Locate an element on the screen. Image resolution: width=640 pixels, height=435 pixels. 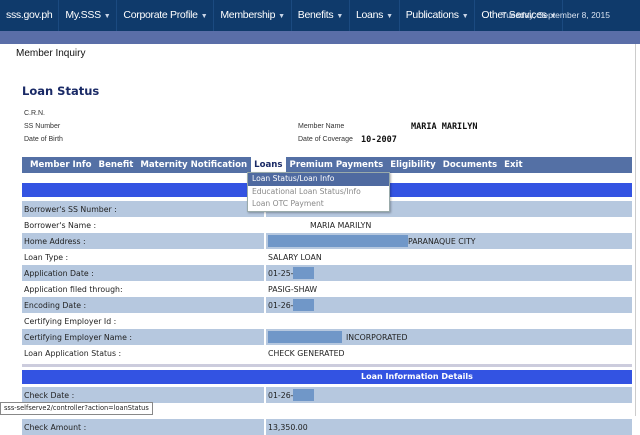
value-text: PASIG-SHAW is located at coordinates (293, 289).